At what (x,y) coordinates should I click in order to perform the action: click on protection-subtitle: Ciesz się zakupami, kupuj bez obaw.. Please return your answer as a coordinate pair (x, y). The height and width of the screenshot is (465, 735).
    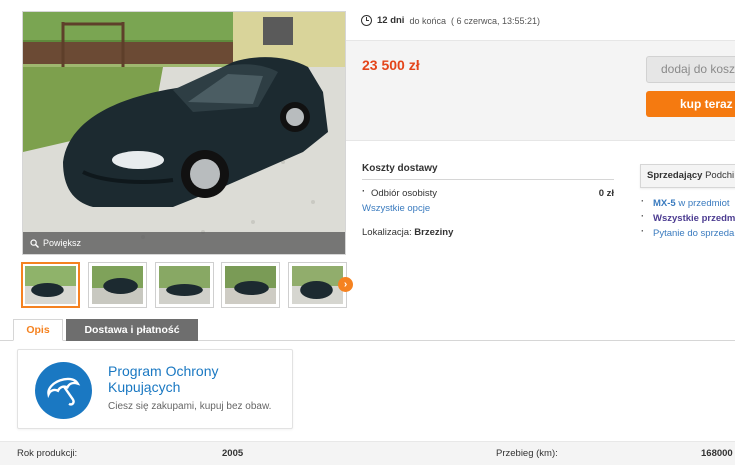
    Looking at the image, I should click on (190, 406).